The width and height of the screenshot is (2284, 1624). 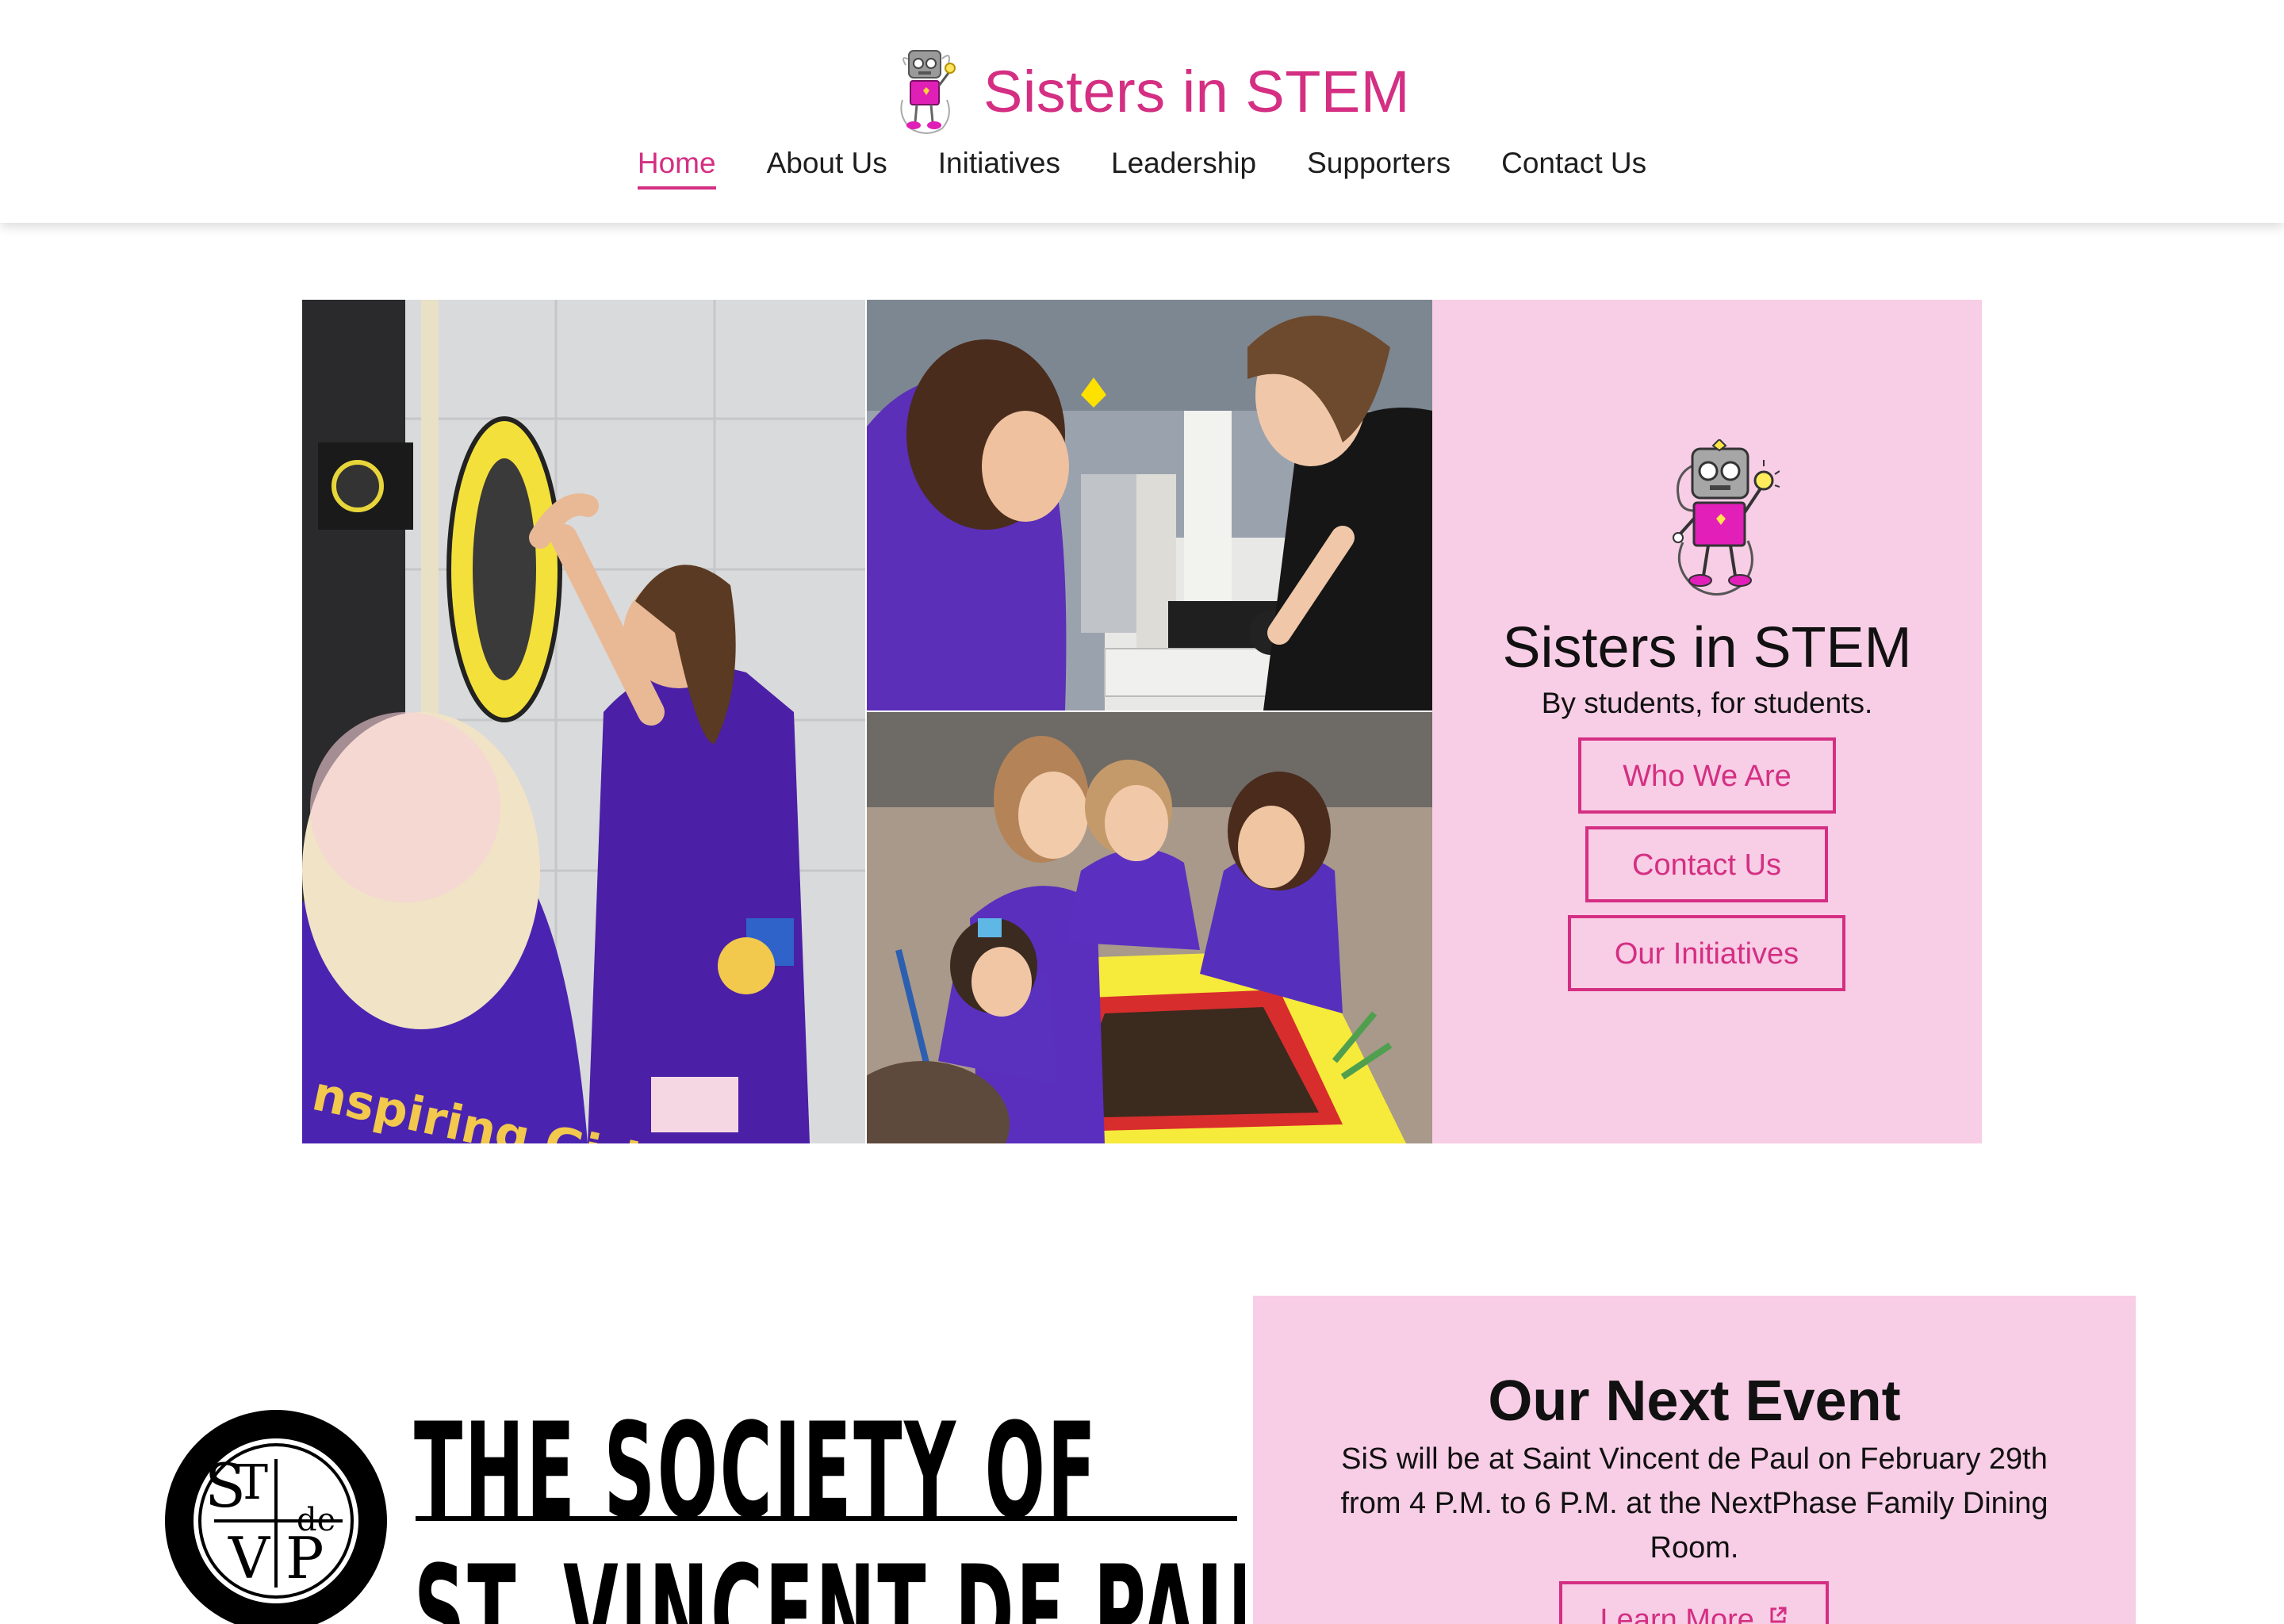 What do you see at coordinates (826, 1518) in the screenshot?
I see `svdp-divider` at bounding box center [826, 1518].